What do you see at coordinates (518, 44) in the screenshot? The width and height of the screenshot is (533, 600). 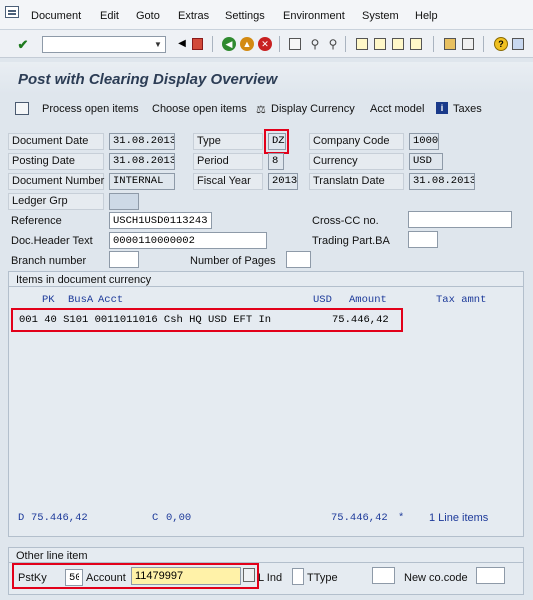 I see `layout-menu-icon` at bounding box center [518, 44].